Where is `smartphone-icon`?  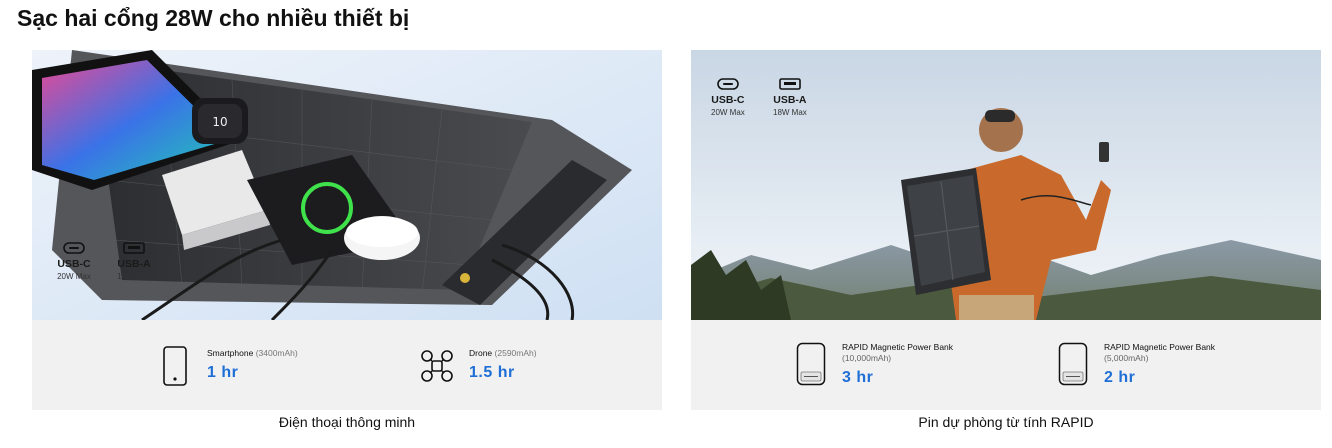 smartphone-icon is located at coordinates (175, 368).